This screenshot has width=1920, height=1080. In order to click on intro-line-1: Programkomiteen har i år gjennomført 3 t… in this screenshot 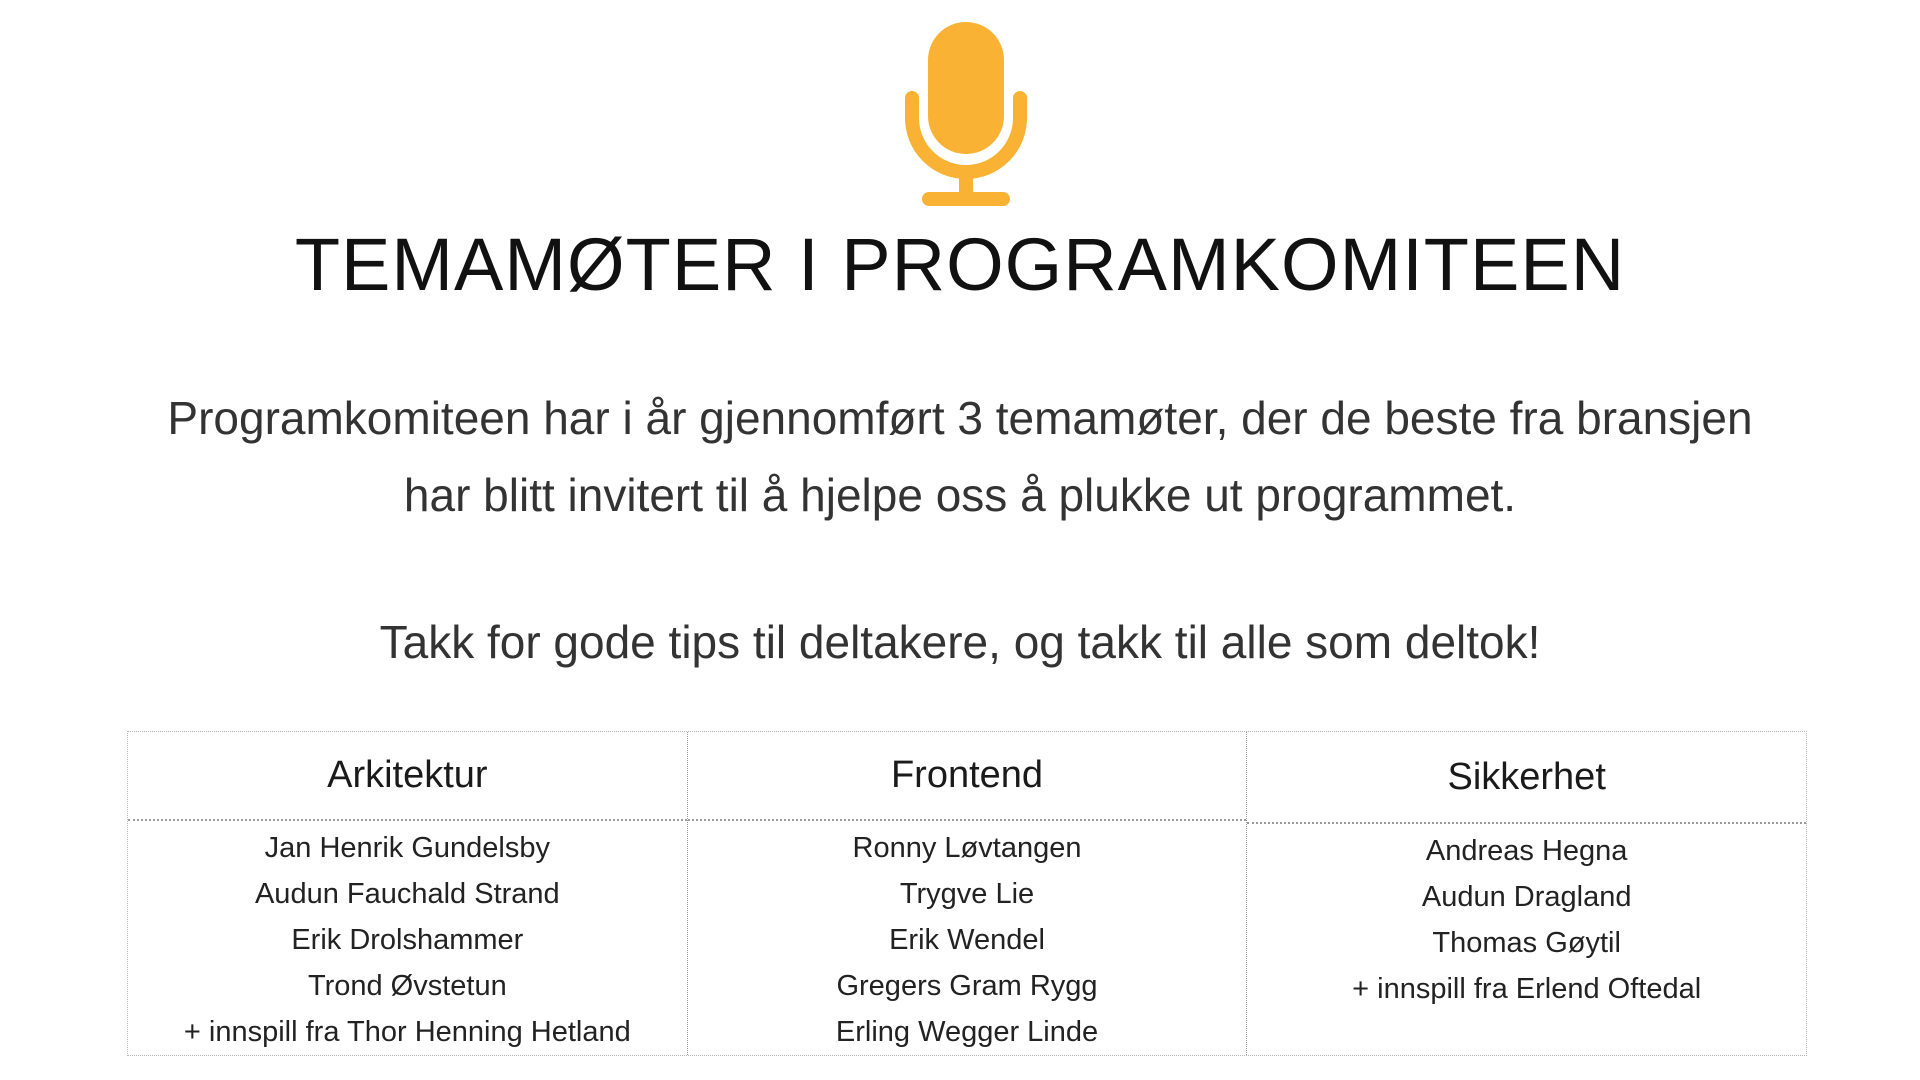, I will do `click(960, 418)`.